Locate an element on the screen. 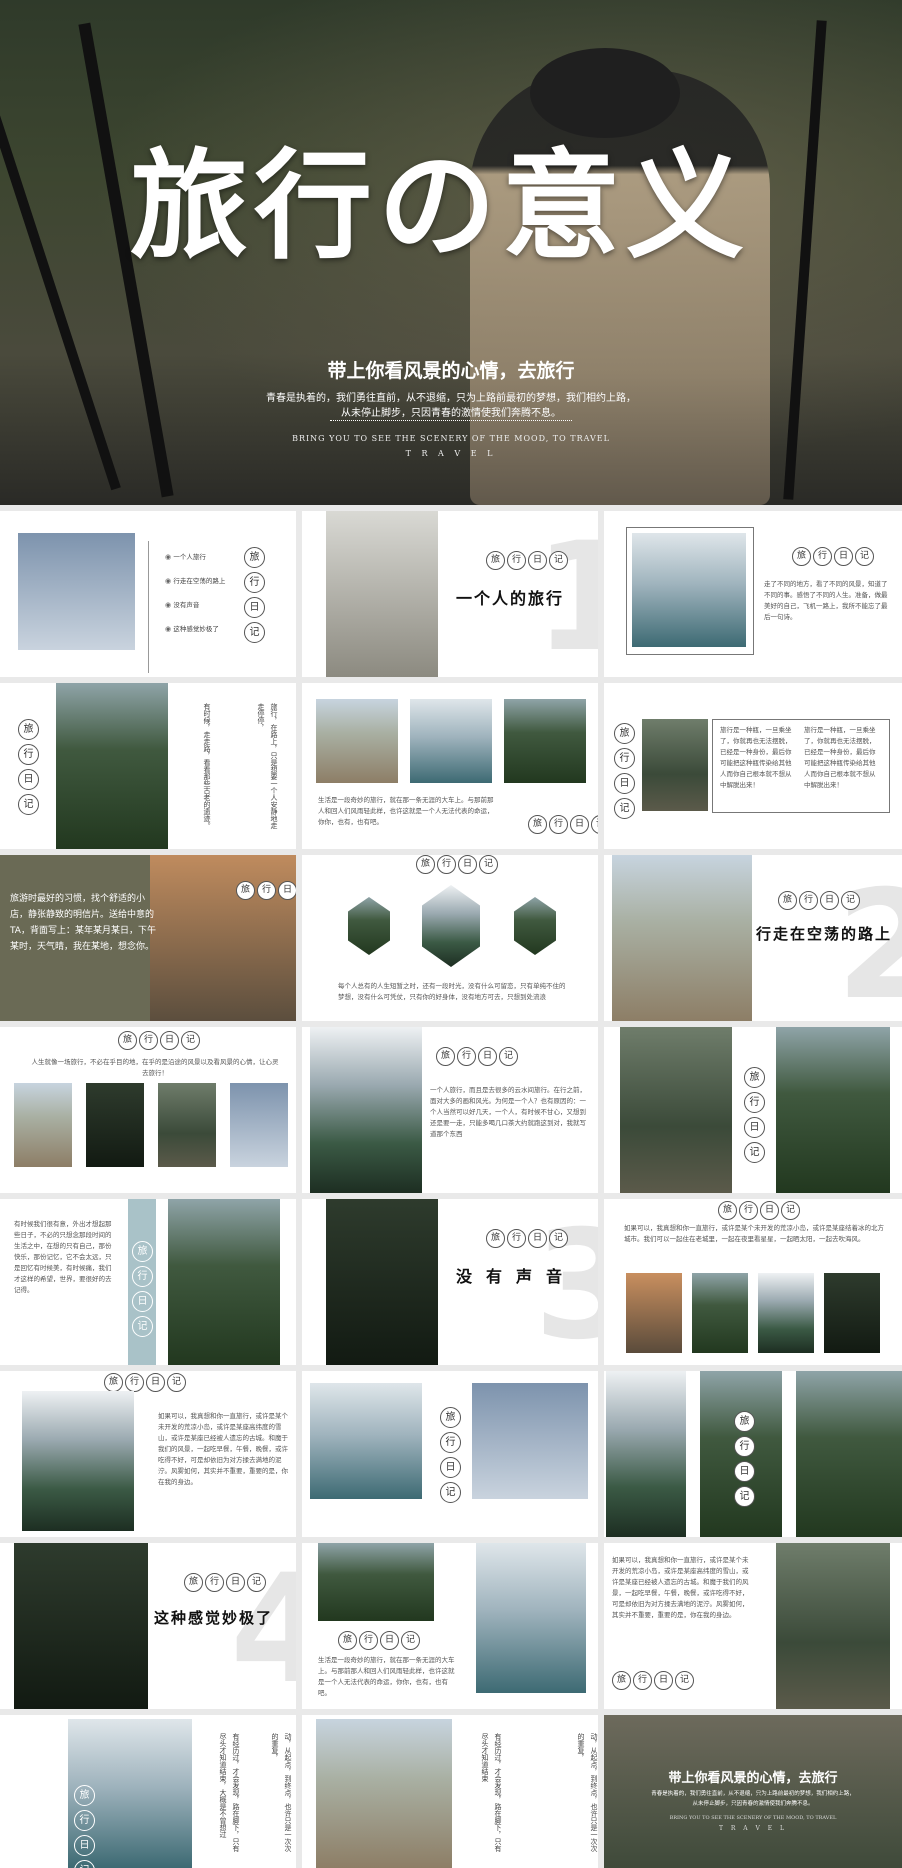 This screenshot has height=1868, width=902. slide-three-vertical: 旅行日记 is located at coordinates (753, 1454).